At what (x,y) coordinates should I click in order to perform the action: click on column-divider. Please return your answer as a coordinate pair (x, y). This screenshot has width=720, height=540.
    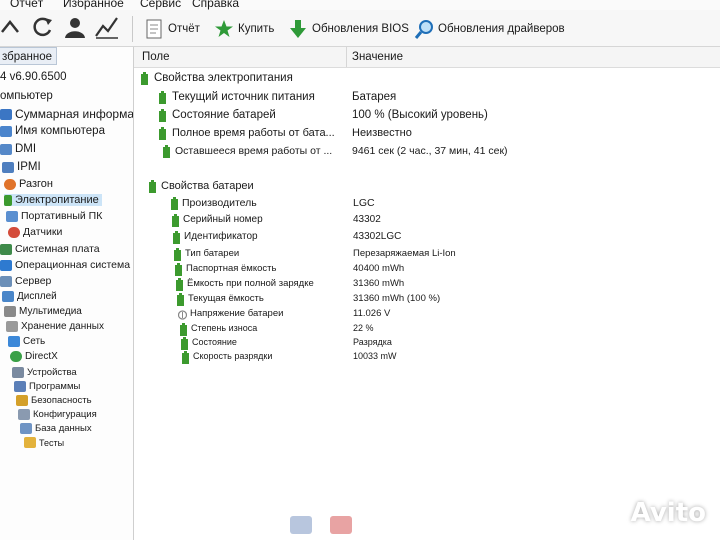
    Looking at the image, I should click on (346, 57).